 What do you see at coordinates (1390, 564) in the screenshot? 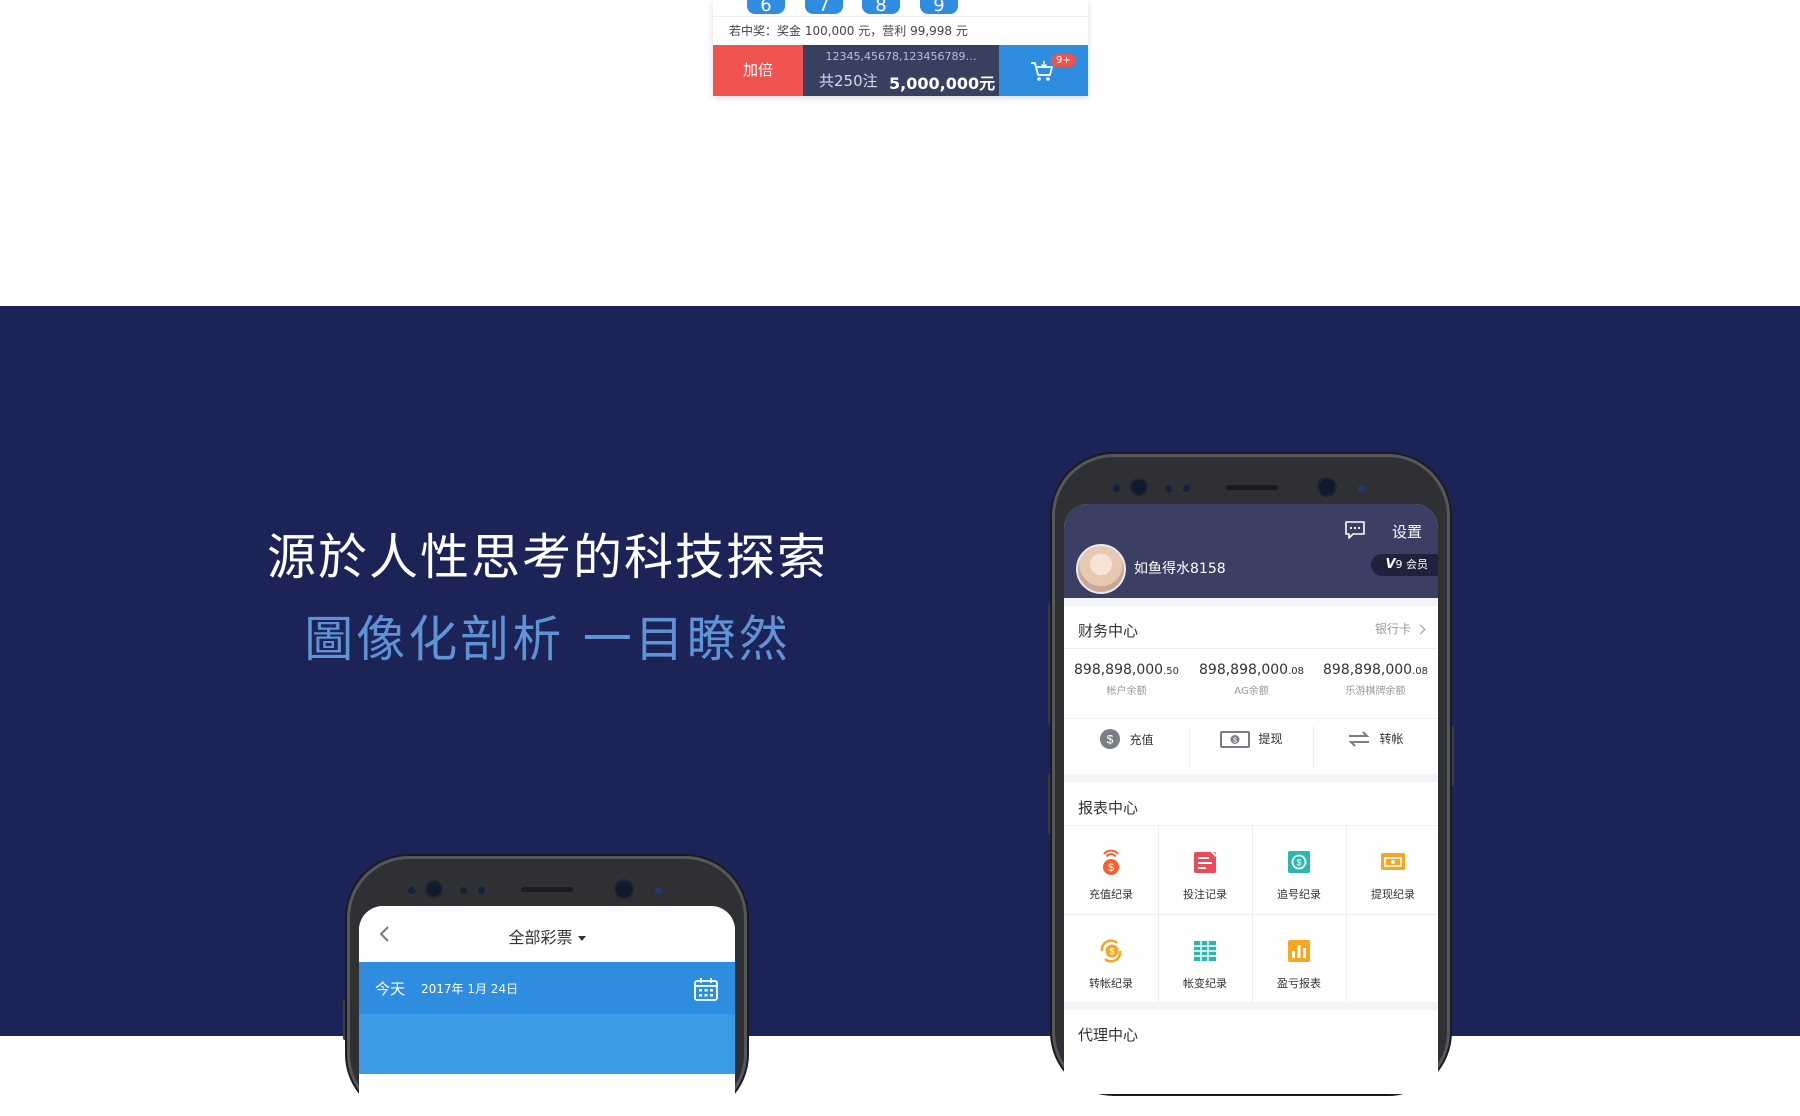
I see `vip-level: V` at bounding box center [1390, 564].